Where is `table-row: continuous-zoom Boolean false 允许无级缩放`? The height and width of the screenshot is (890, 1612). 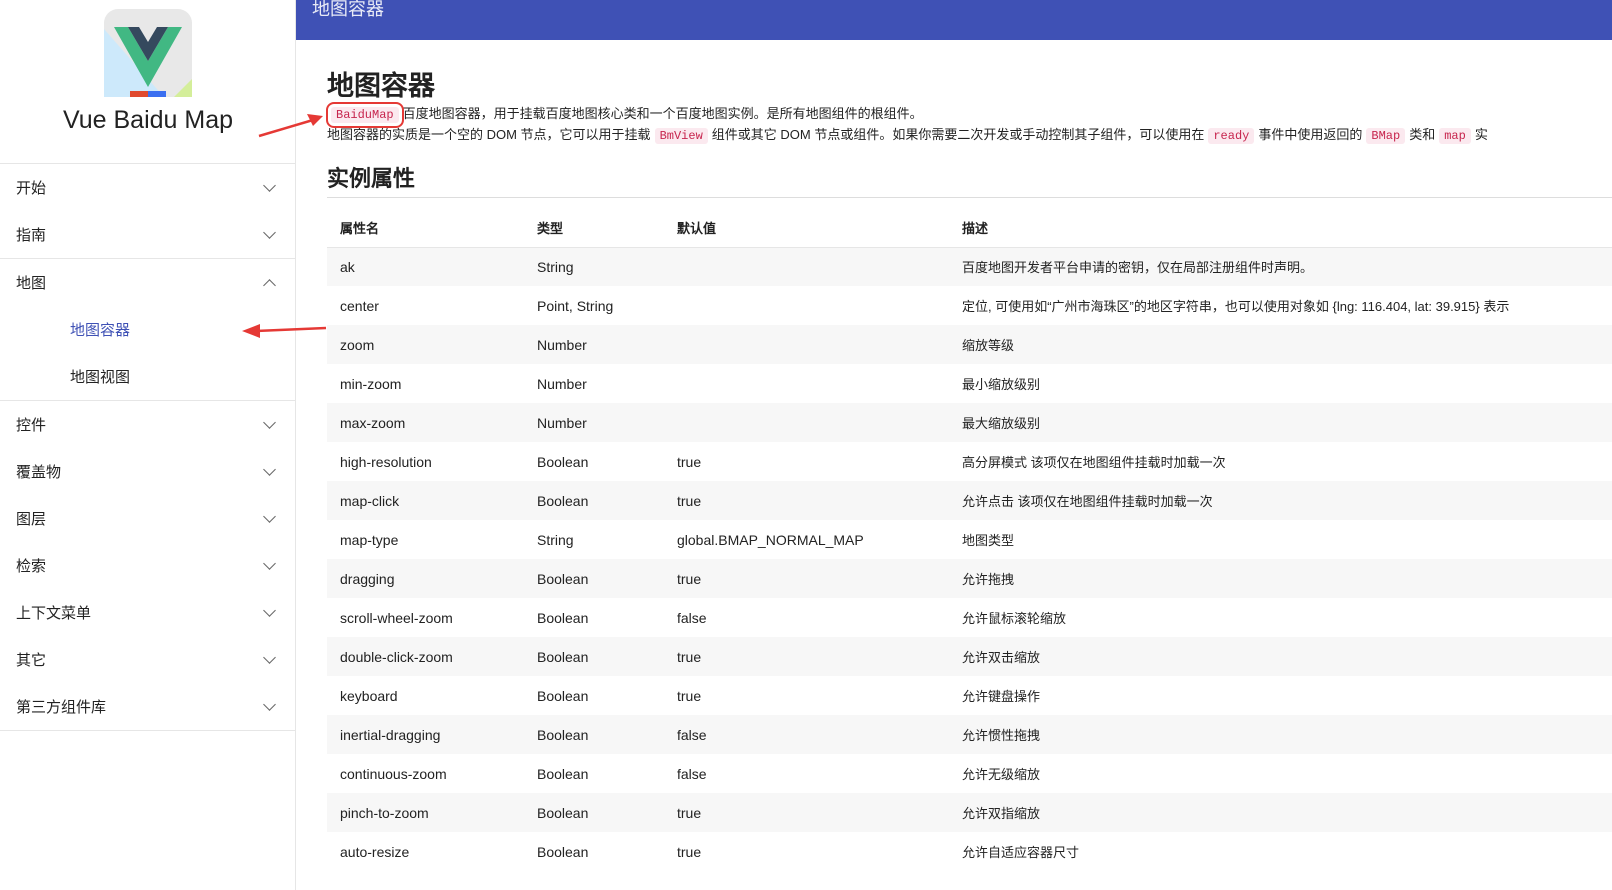 table-row: continuous-zoom Boolean false 允许无级缩放 is located at coordinates (969, 773).